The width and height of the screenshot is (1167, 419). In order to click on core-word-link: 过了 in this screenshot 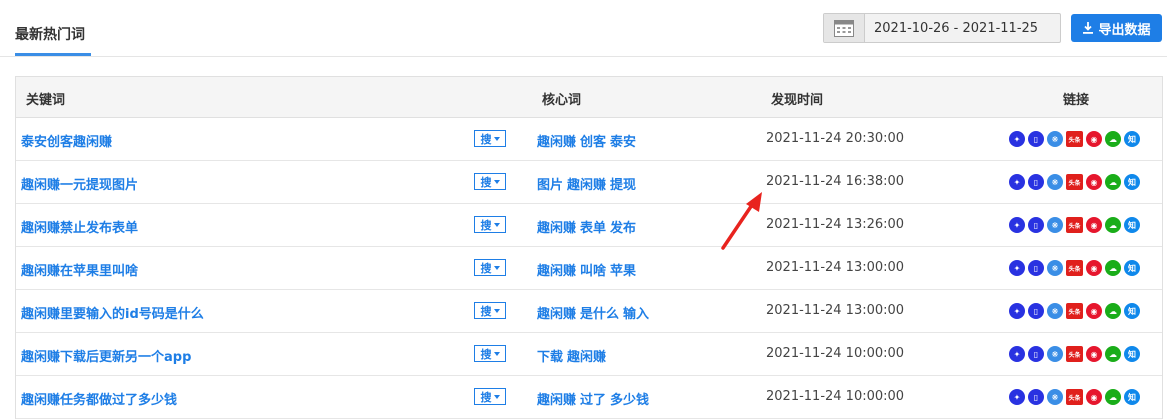, I will do `click(593, 400)`.